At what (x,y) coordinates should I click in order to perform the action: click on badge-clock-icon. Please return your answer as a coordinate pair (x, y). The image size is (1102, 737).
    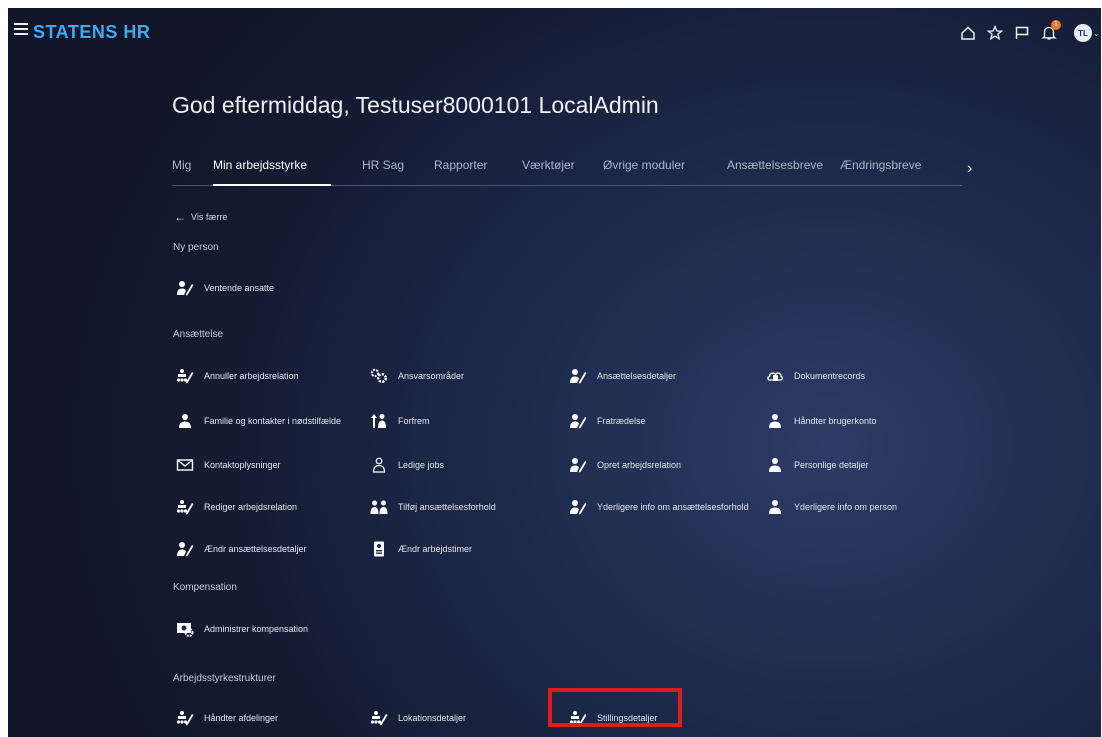
    Looking at the image, I should click on (379, 549).